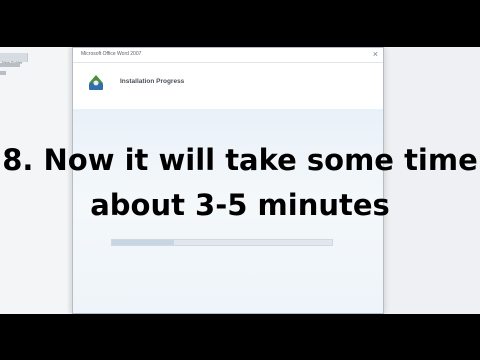 This screenshot has width=480, height=360. I want to click on window-title: Microsoft Office Word 2007, so click(111, 54).